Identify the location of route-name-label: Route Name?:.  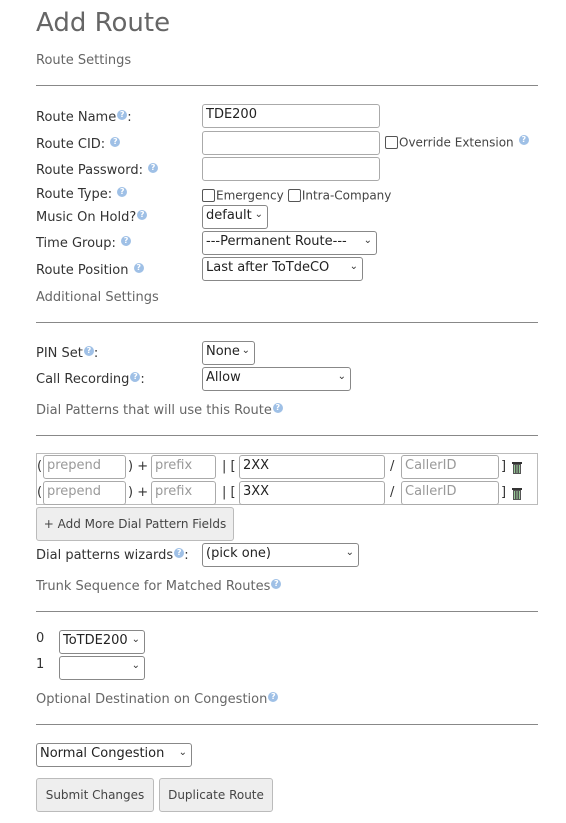
(84, 117).